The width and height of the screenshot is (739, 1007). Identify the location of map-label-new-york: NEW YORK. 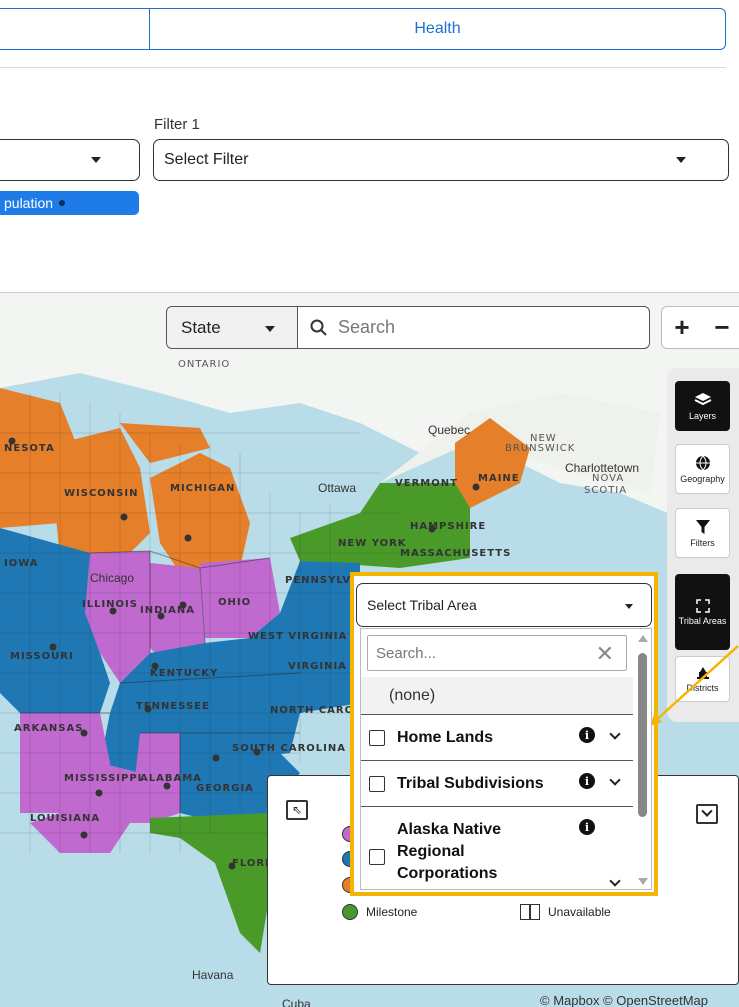
(372, 543).